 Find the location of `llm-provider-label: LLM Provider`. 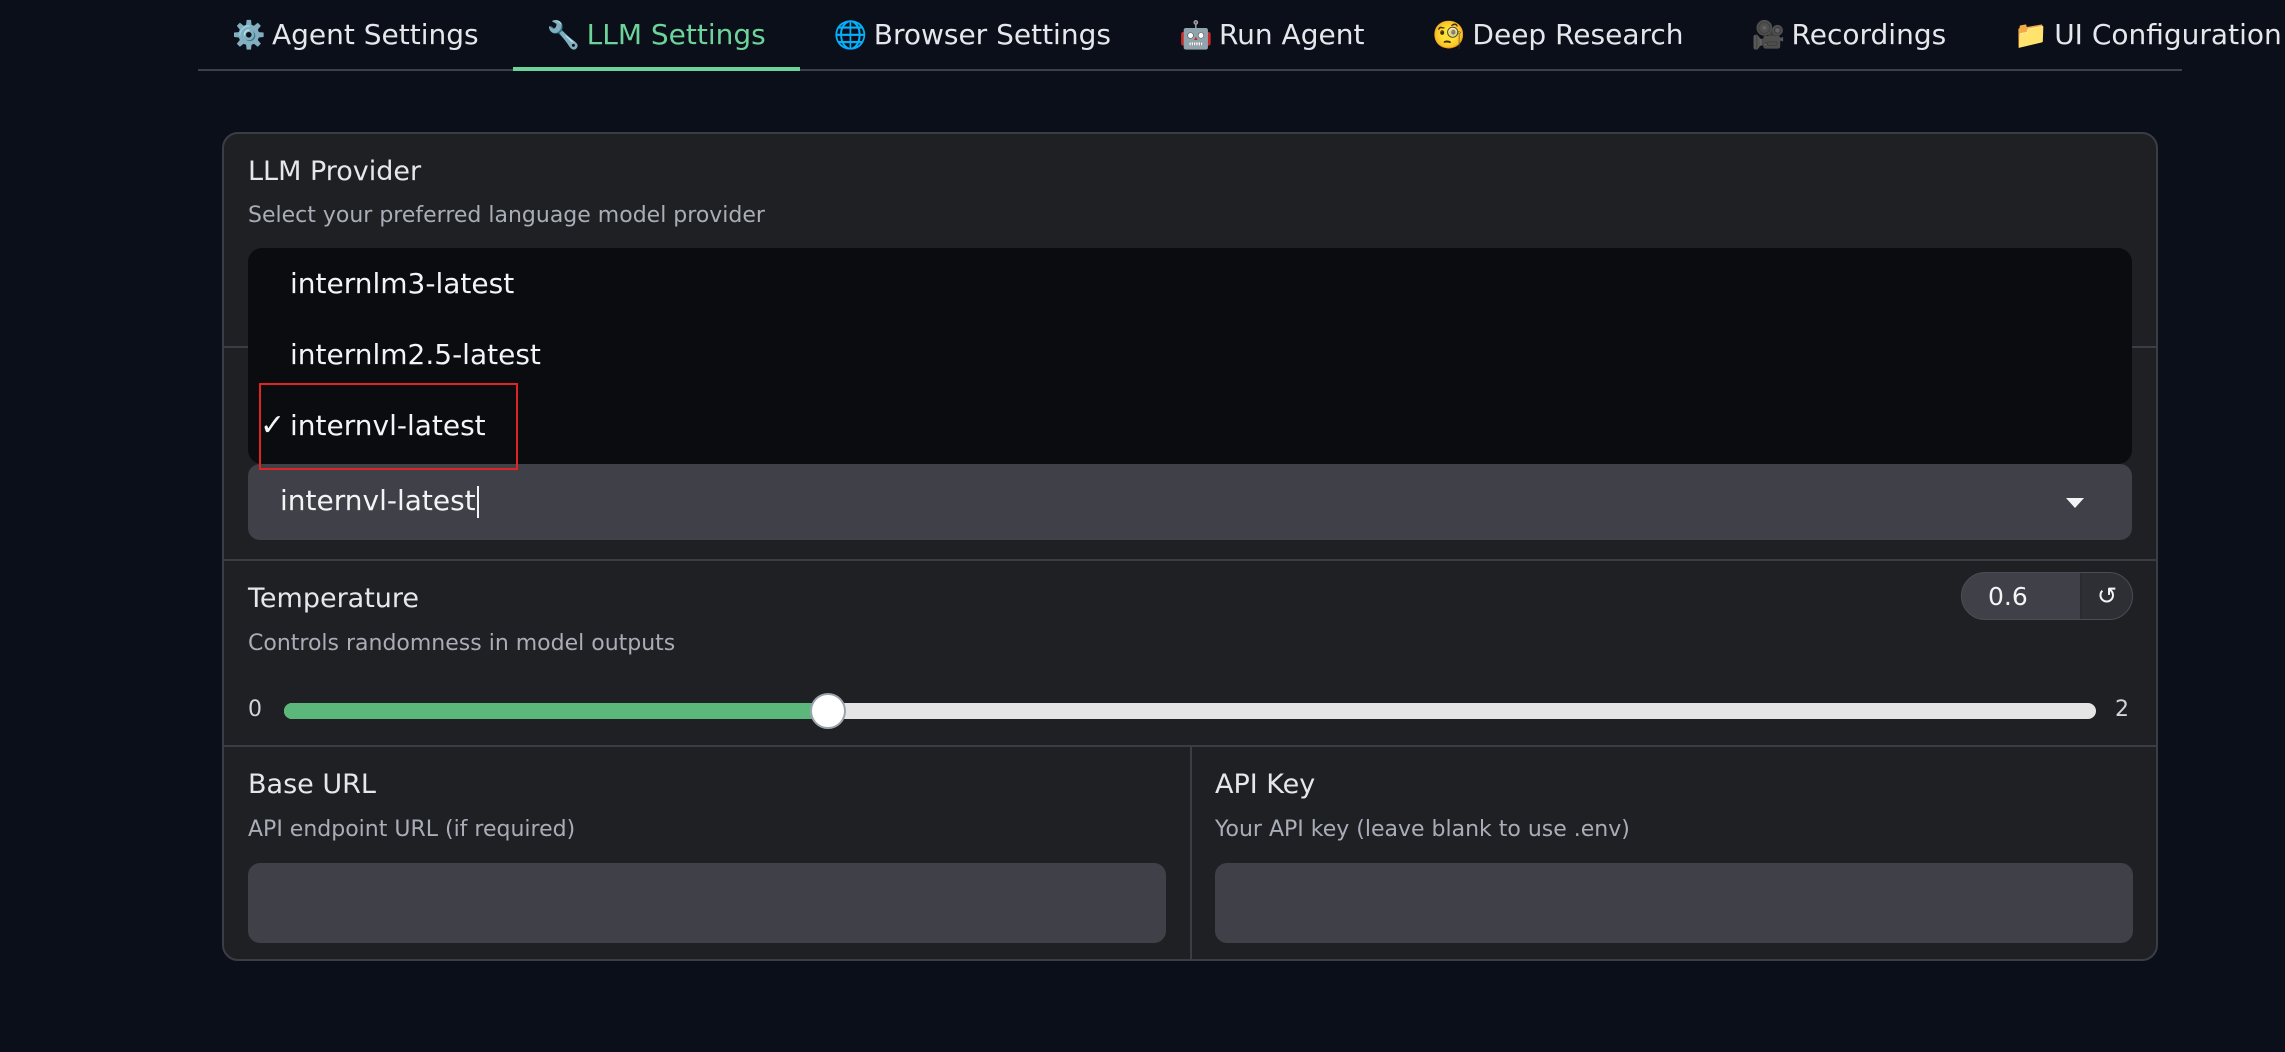

llm-provider-label: LLM Provider is located at coordinates (335, 171).